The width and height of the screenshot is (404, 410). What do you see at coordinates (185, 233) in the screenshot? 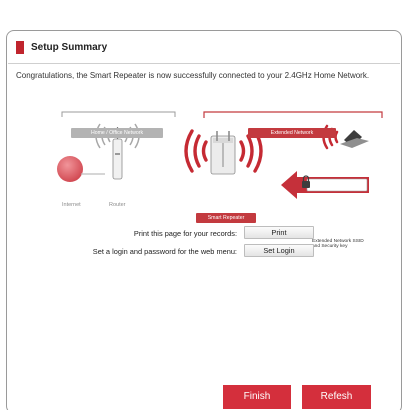
I see `print-instruction: Print this page for your records:` at bounding box center [185, 233].